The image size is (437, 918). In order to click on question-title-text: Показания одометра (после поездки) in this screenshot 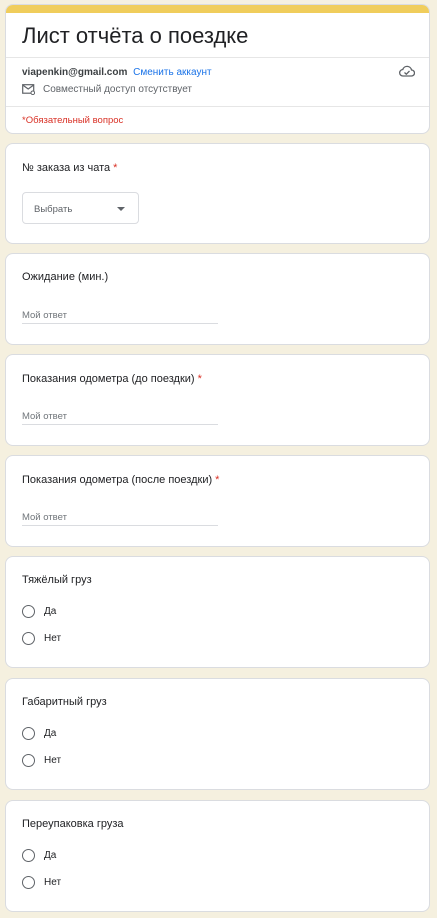, I will do `click(117, 480)`.